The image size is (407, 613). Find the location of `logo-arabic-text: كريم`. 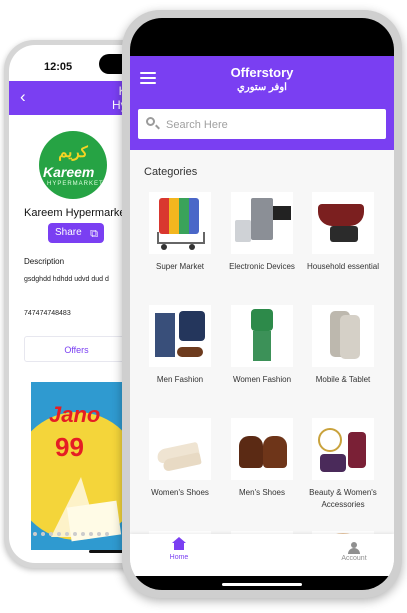

logo-arabic-text: كريم is located at coordinates (73, 152).